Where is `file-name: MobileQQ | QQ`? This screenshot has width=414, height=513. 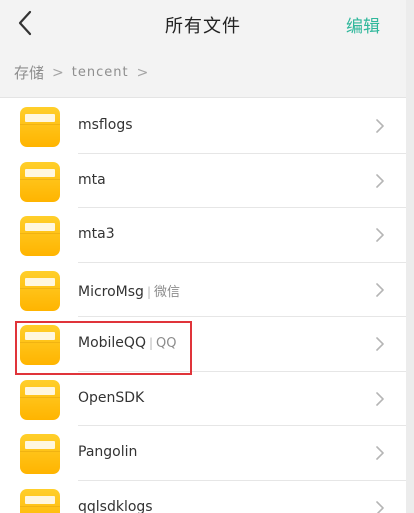 file-name: MobileQQ | QQ is located at coordinates (127, 343).